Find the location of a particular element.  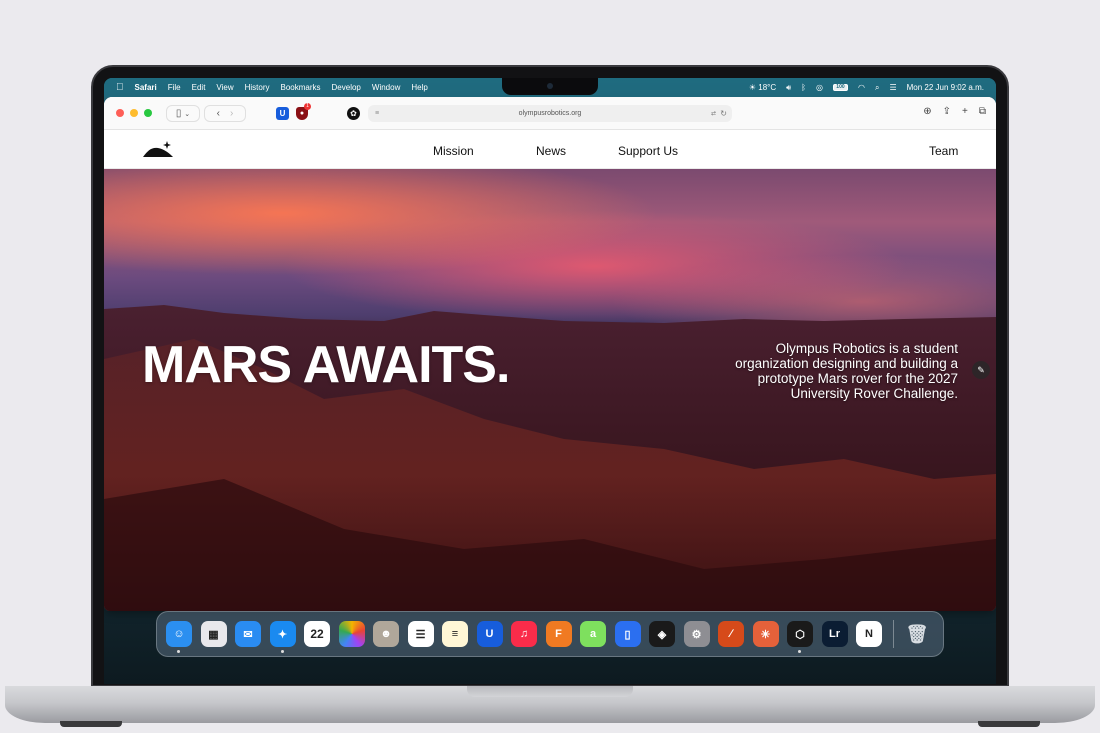

extension-badge: 1 is located at coordinates (307, 106).